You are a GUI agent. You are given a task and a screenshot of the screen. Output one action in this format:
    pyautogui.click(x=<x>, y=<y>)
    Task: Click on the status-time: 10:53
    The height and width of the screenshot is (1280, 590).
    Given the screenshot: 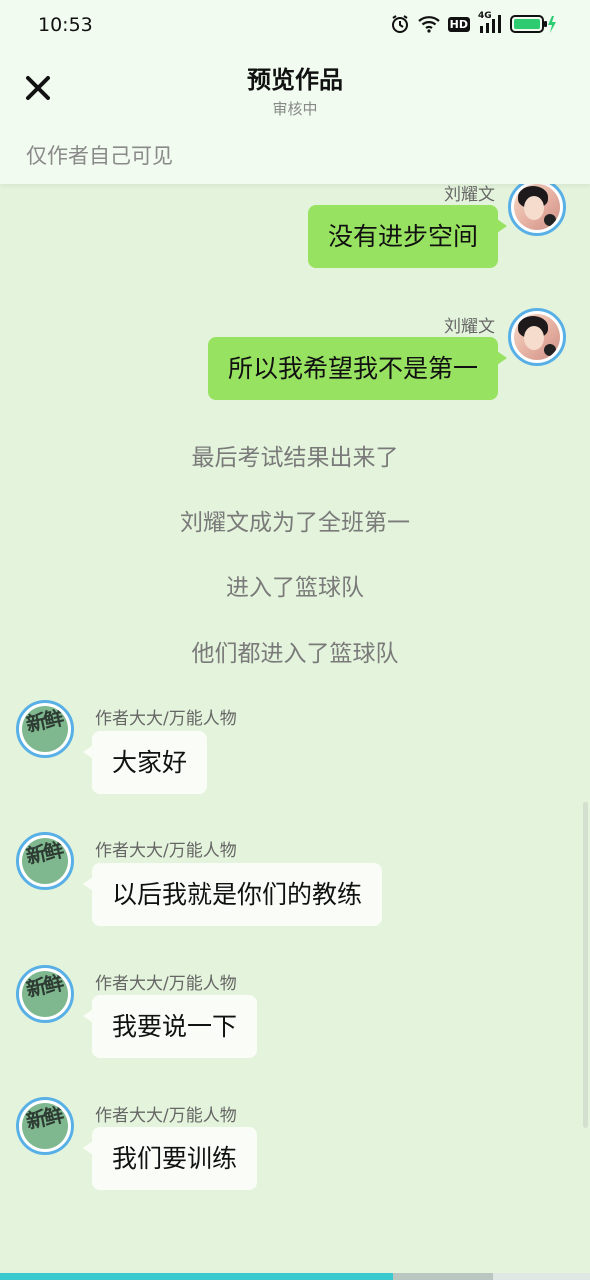 What is the action you would take?
    pyautogui.click(x=65, y=25)
    